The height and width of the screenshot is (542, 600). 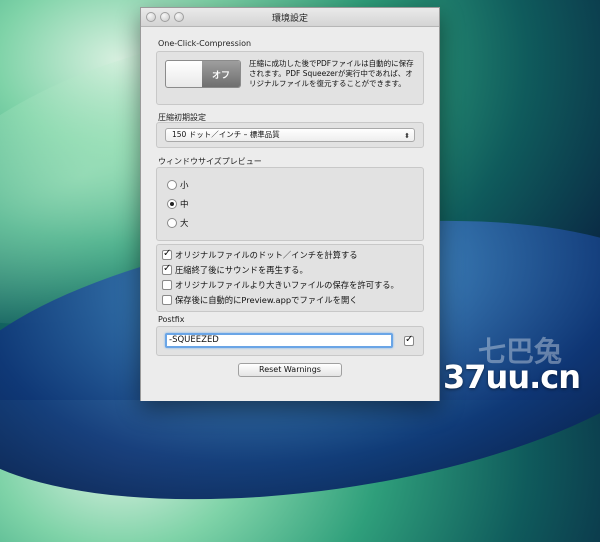 I want to click on updown-arrows-icon: ⬍, so click(x=407, y=136).